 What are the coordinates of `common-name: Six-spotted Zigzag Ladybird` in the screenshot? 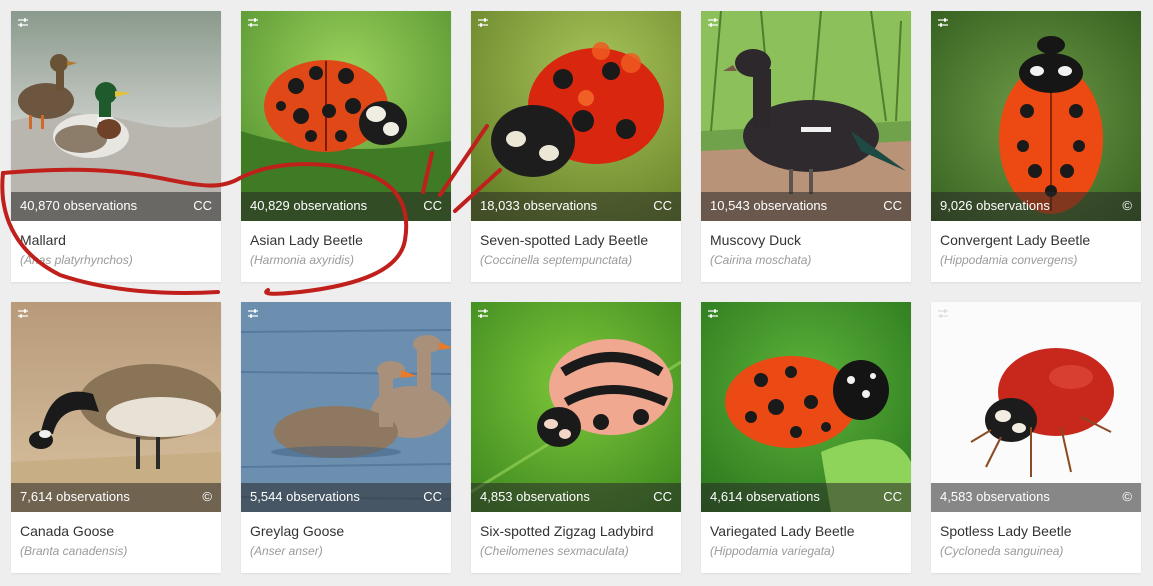 It's located at (567, 531).